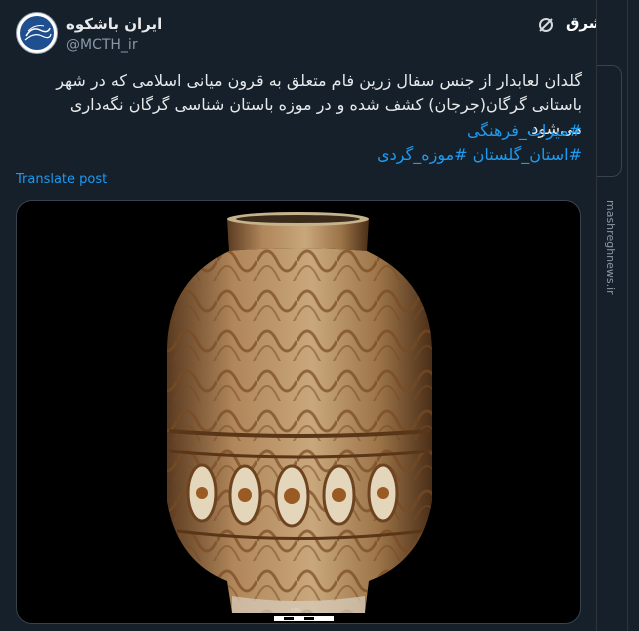 This screenshot has width=639, height=631. I want to click on account-name: ایران باشکوه, so click(114, 24).